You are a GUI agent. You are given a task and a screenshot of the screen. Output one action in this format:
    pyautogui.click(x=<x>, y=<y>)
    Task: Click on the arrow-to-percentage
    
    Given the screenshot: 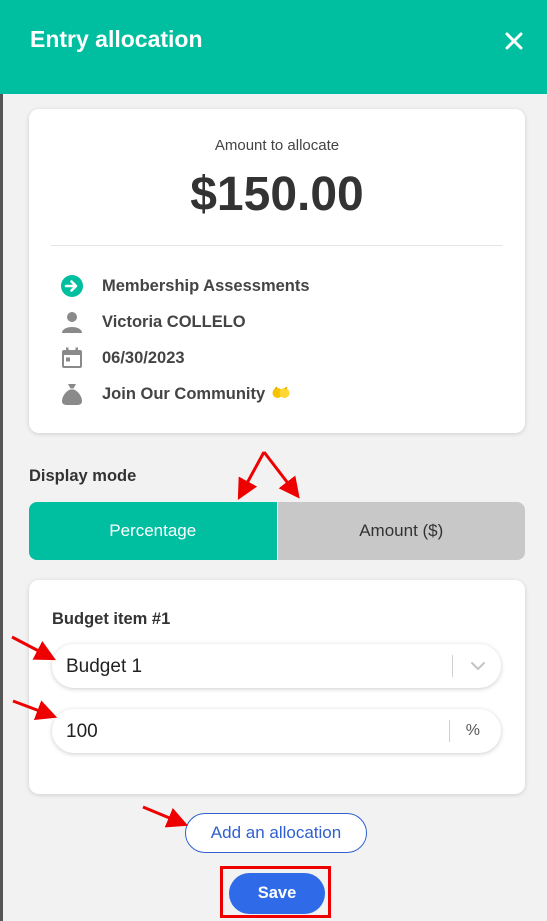 What is the action you would take?
    pyautogui.click(x=251, y=475)
    